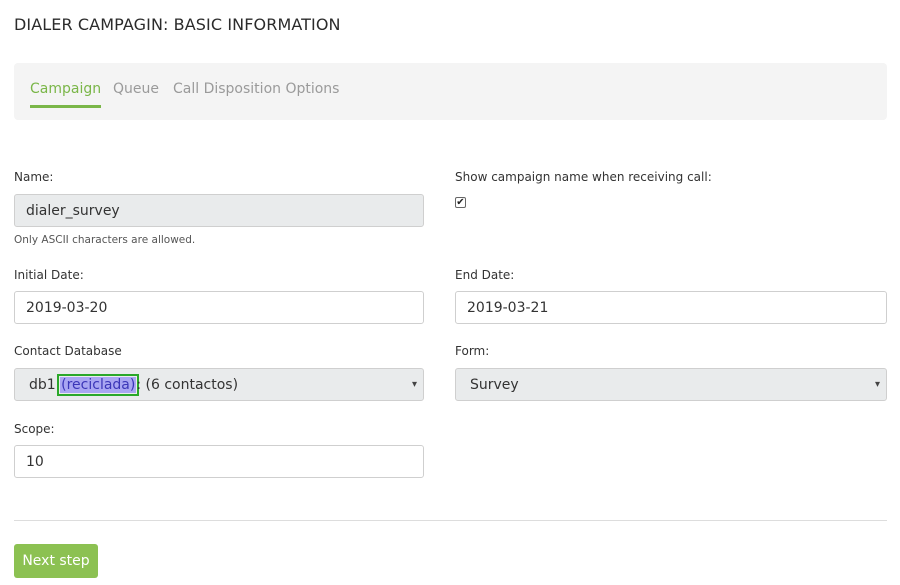  I want to click on contact-database-selected: db1 (reciclada): (6 contactos), so click(134, 384).